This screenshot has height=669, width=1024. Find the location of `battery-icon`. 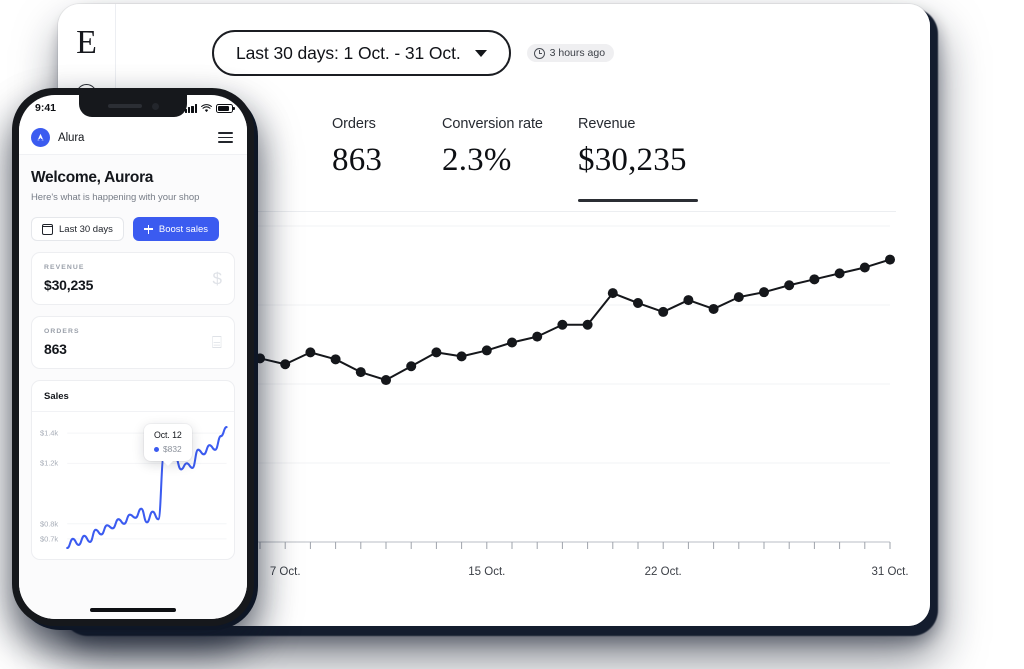

battery-icon is located at coordinates (225, 108).